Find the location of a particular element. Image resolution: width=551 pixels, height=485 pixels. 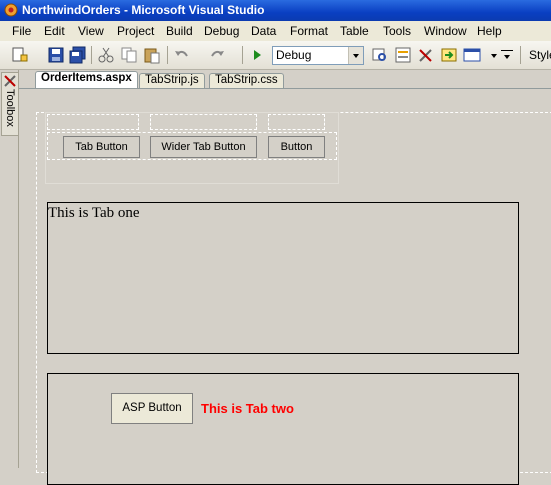

asp-button: ASP Button is located at coordinates (152, 408).